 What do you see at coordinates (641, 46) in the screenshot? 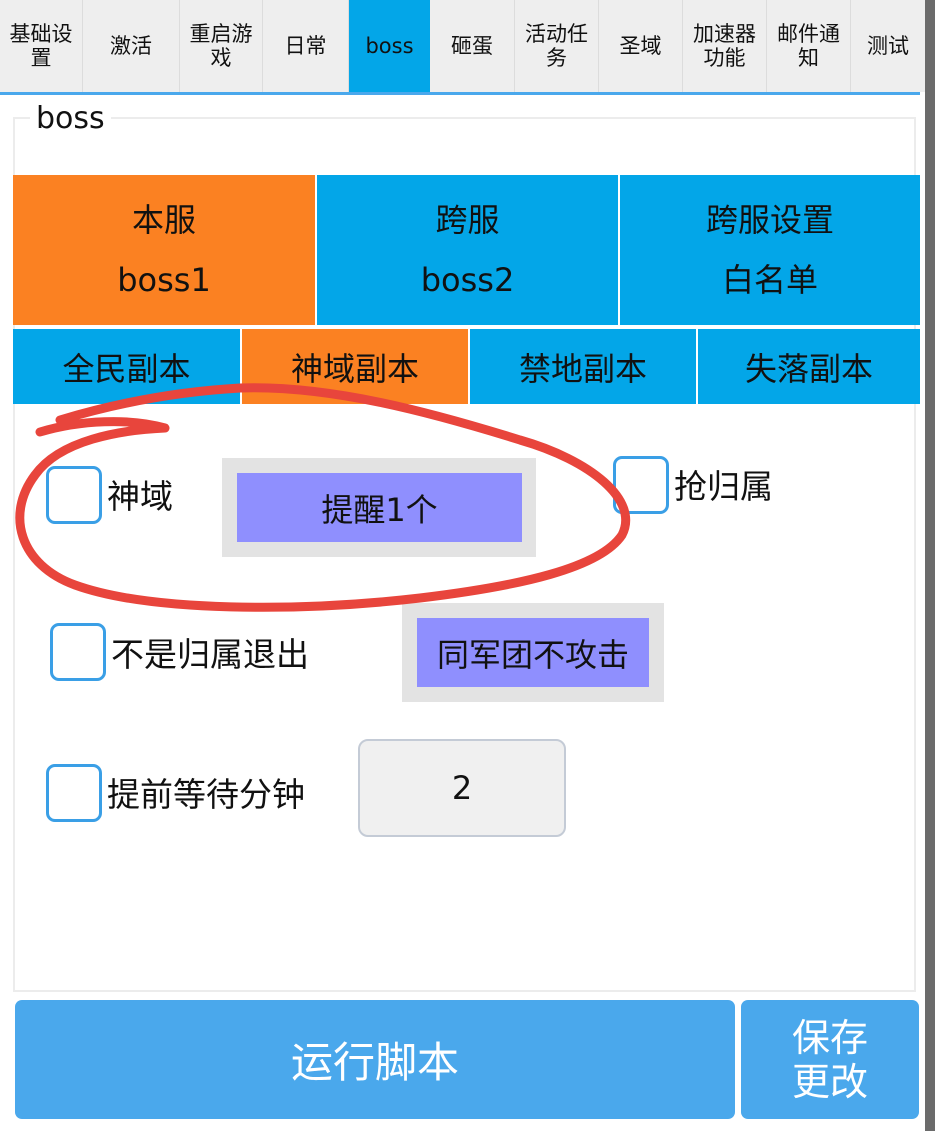
I see `tab-holy-domain: 圣域` at bounding box center [641, 46].